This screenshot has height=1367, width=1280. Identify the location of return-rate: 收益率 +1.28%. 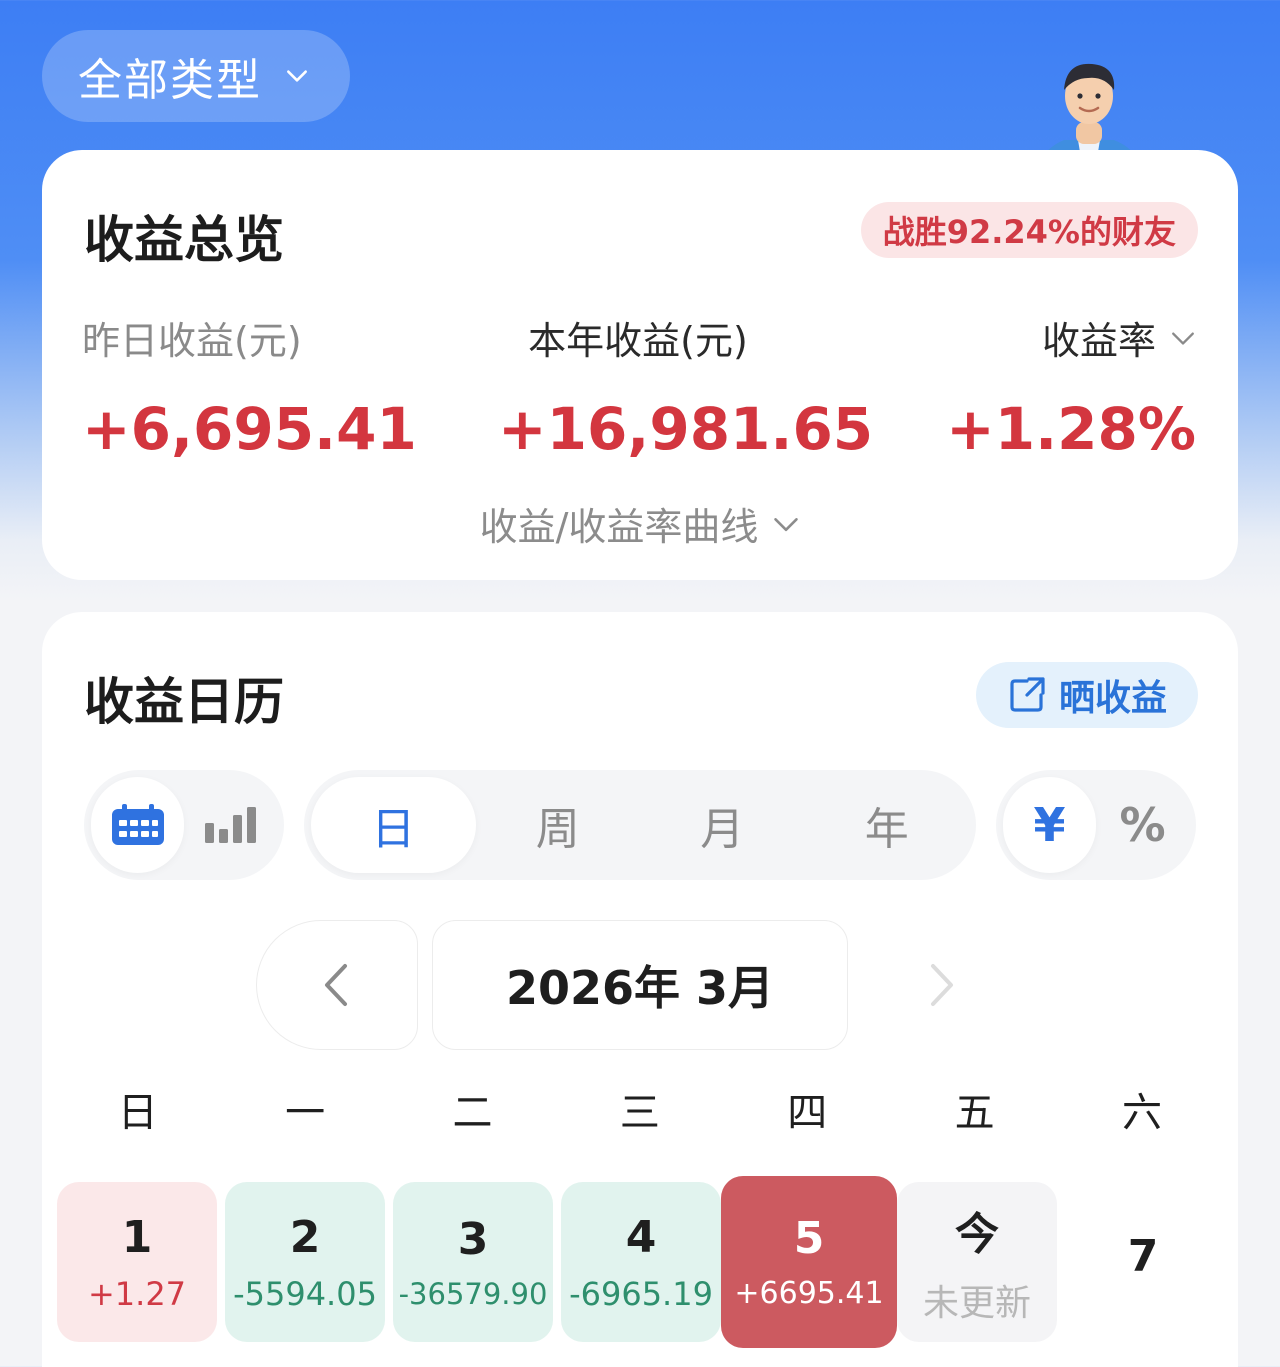
(1071, 386).